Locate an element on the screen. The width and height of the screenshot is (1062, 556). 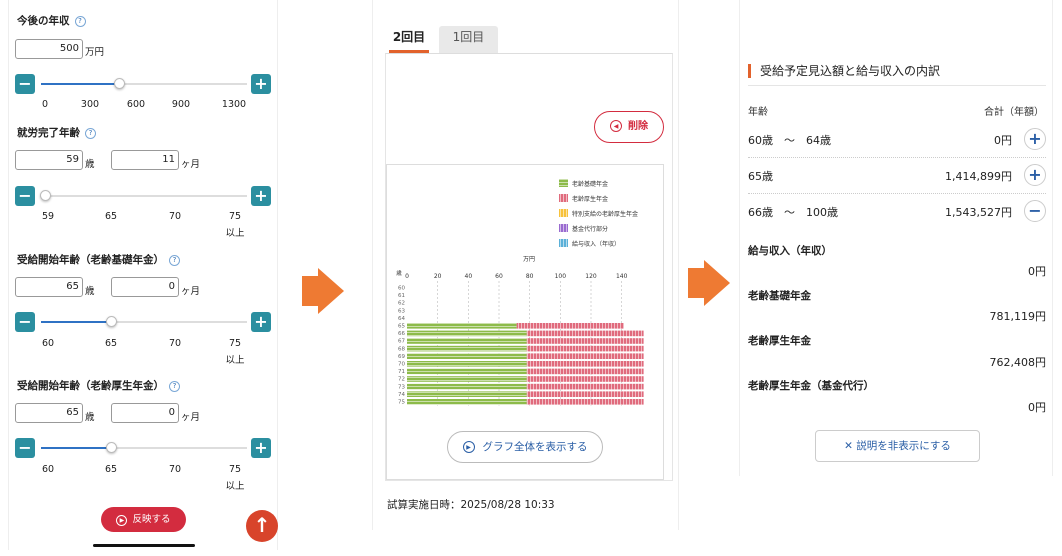
legend-label: 特別支給の老齢厚生年金 is located at coordinates (605, 214).